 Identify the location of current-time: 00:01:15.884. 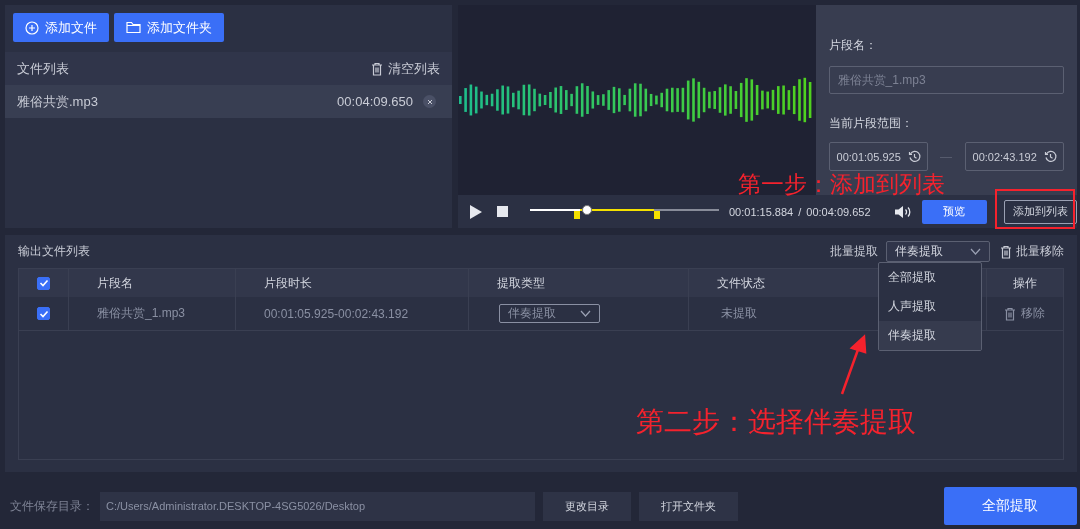
(761, 211).